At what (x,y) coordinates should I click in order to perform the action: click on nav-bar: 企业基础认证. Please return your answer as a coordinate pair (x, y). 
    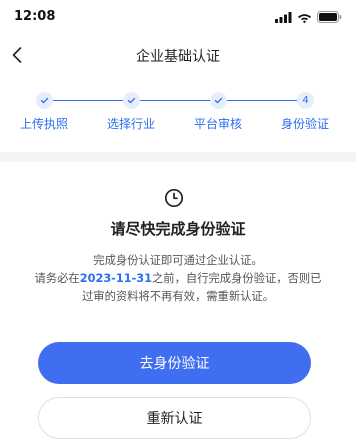
    Looking at the image, I should click on (178, 56).